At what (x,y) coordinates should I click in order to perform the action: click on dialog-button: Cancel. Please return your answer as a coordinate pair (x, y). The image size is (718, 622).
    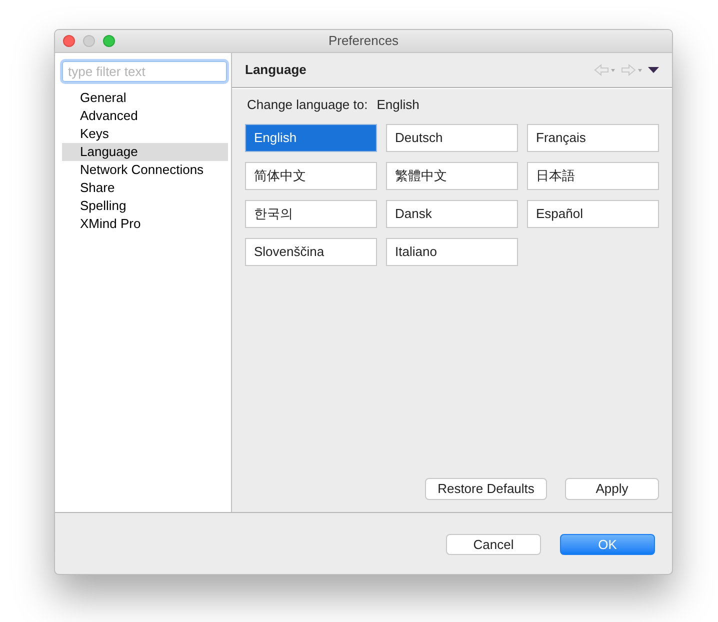
    Looking at the image, I should click on (493, 544).